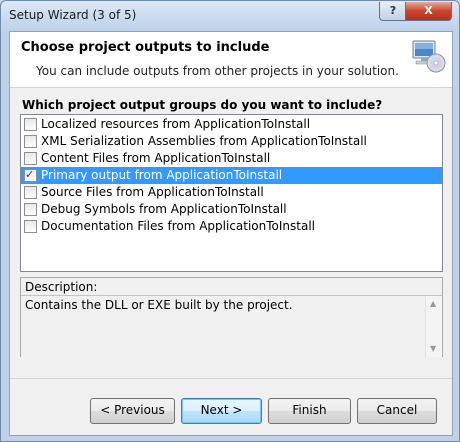 Image resolution: width=460 pixels, height=442 pixels. Describe the element at coordinates (145, 47) in the screenshot. I see `page-title: Choose project outputs to include` at that location.